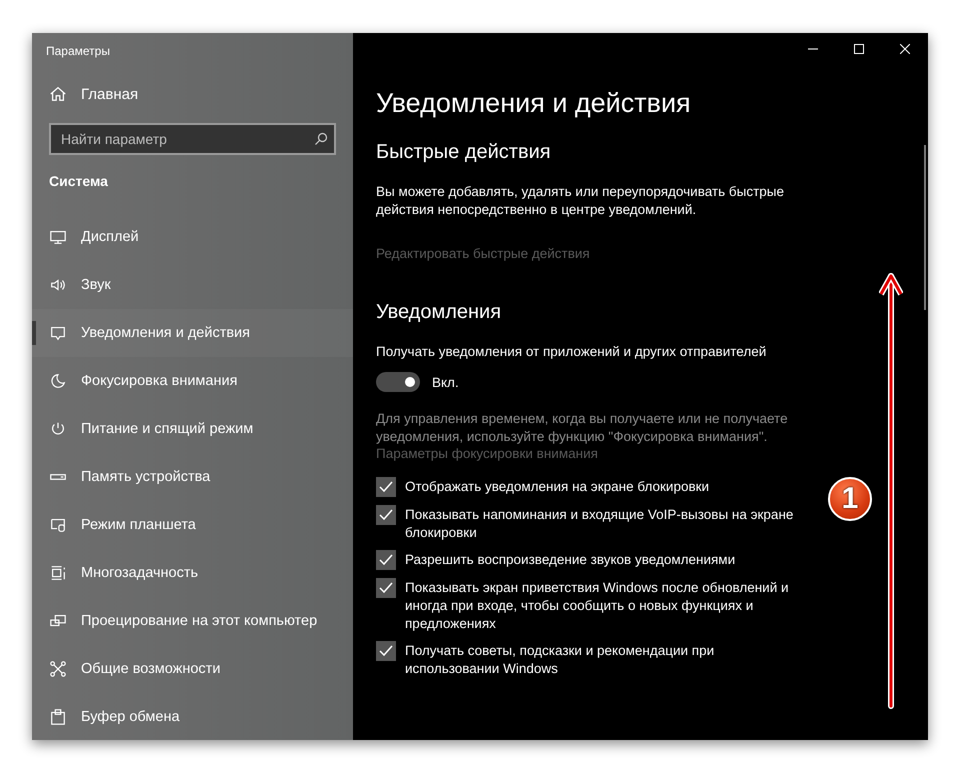 Image resolution: width=961 pixels, height=772 pixels. What do you see at coordinates (533, 103) in the screenshot?
I see `page-title: Уведомления и действия` at bounding box center [533, 103].